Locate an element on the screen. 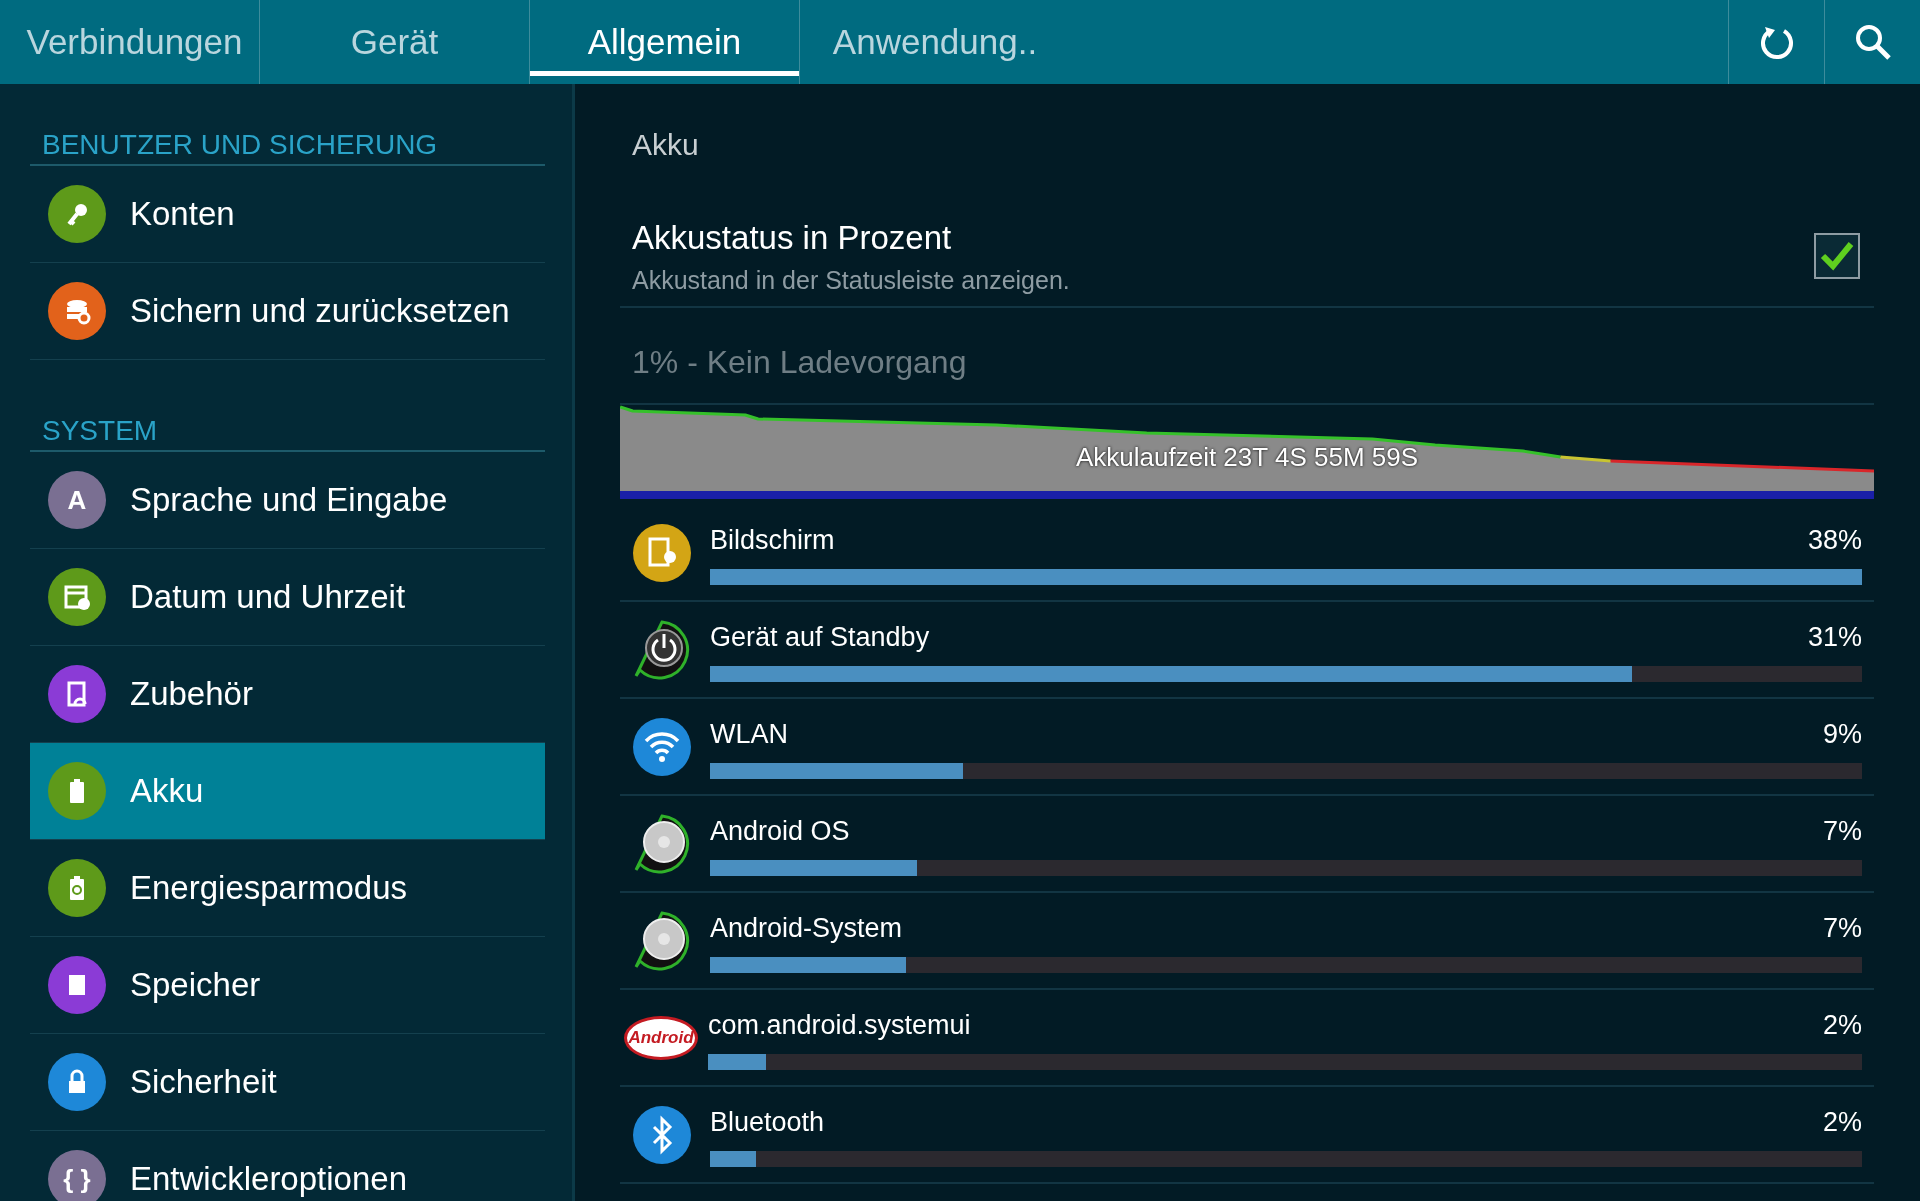 This screenshot has height=1201, width=1920. usage-row: Bluetooth 2% is located at coordinates (1247, 1135).